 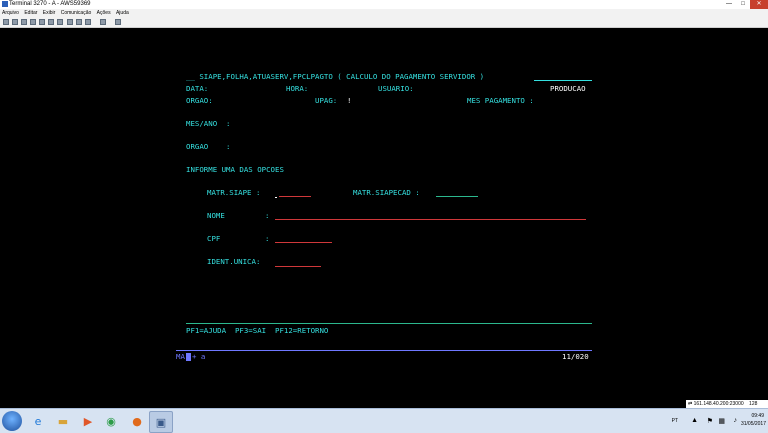 I want to click on matr-siape-input, so click(x=295, y=196).